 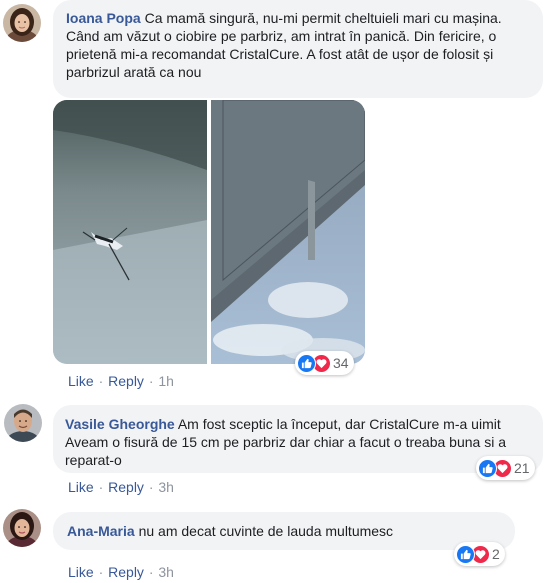 What do you see at coordinates (522, 468) in the screenshot?
I see `reaction-count: 21` at bounding box center [522, 468].